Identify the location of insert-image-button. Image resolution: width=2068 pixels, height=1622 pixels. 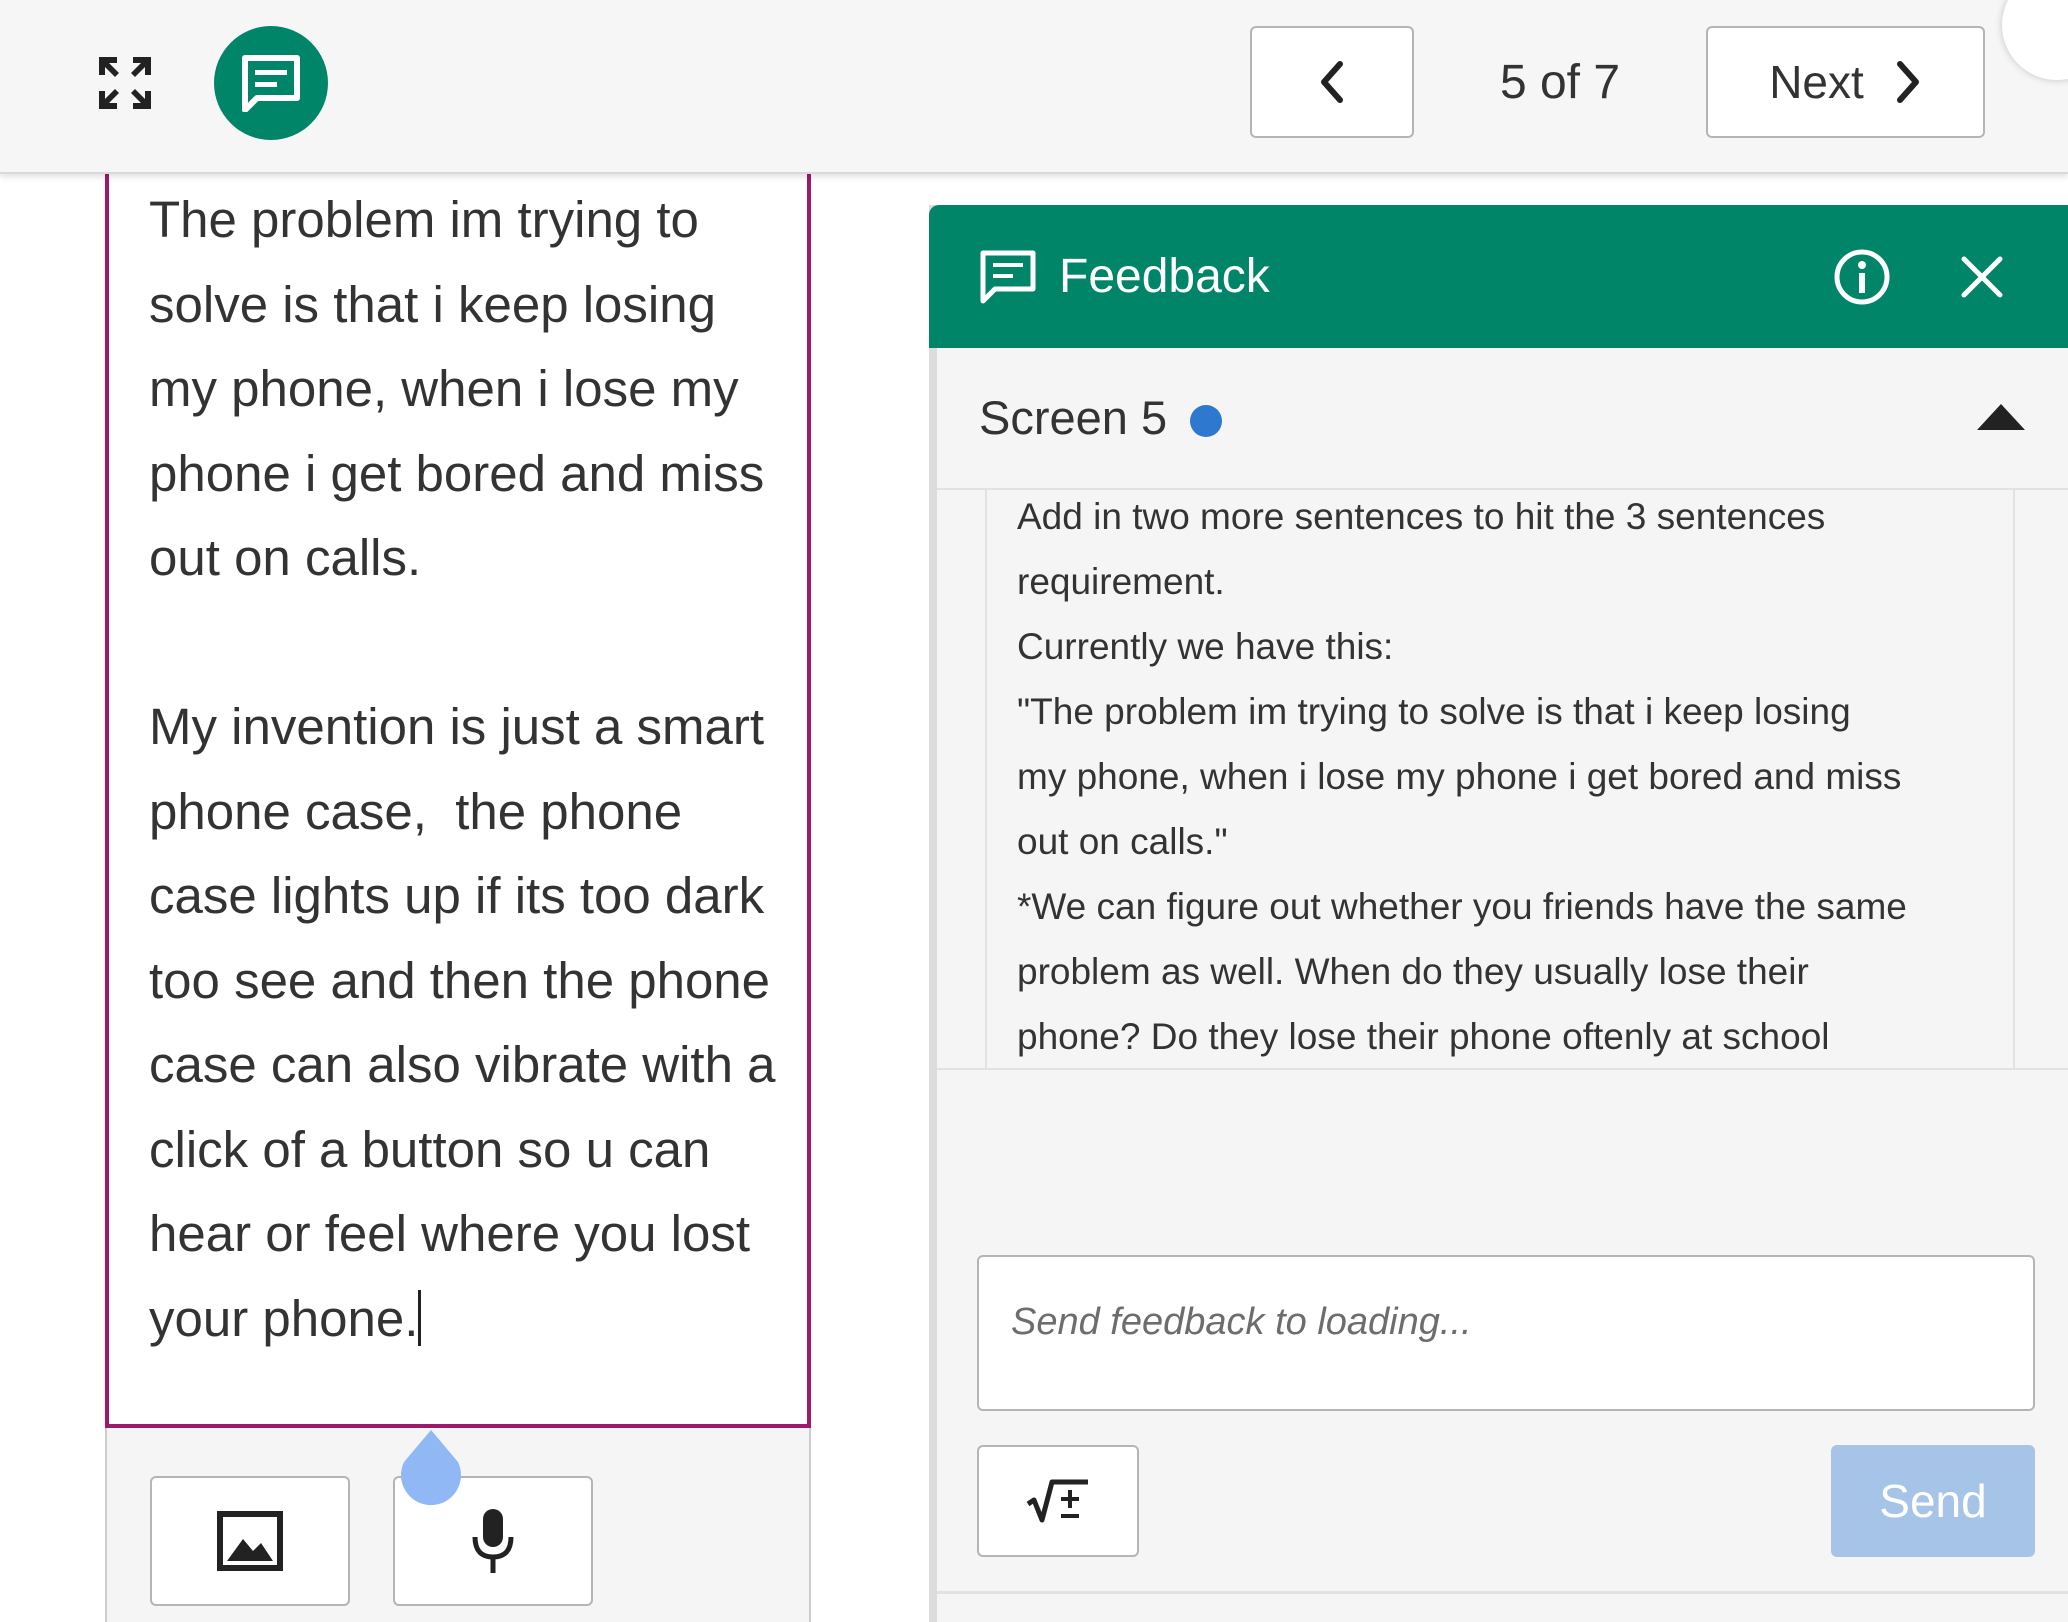
(250, 1541).